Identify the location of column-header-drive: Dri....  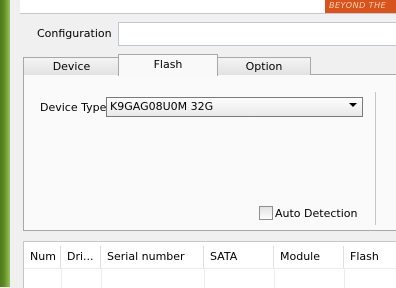
(81, 257).